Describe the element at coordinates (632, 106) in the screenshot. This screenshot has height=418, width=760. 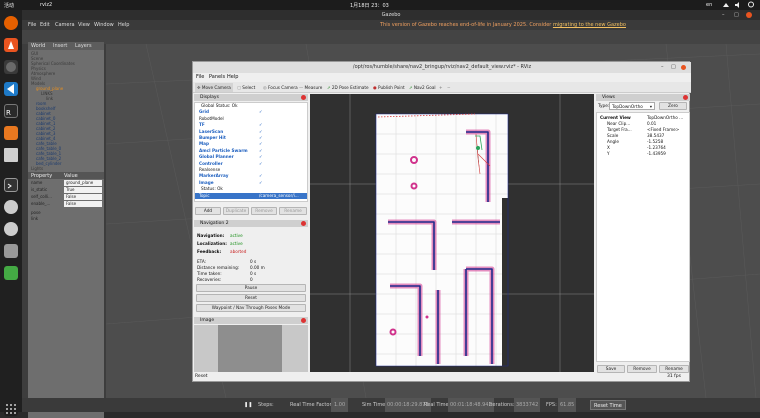
I see `view-type-select: TopDownOrtho ▾` at that location.